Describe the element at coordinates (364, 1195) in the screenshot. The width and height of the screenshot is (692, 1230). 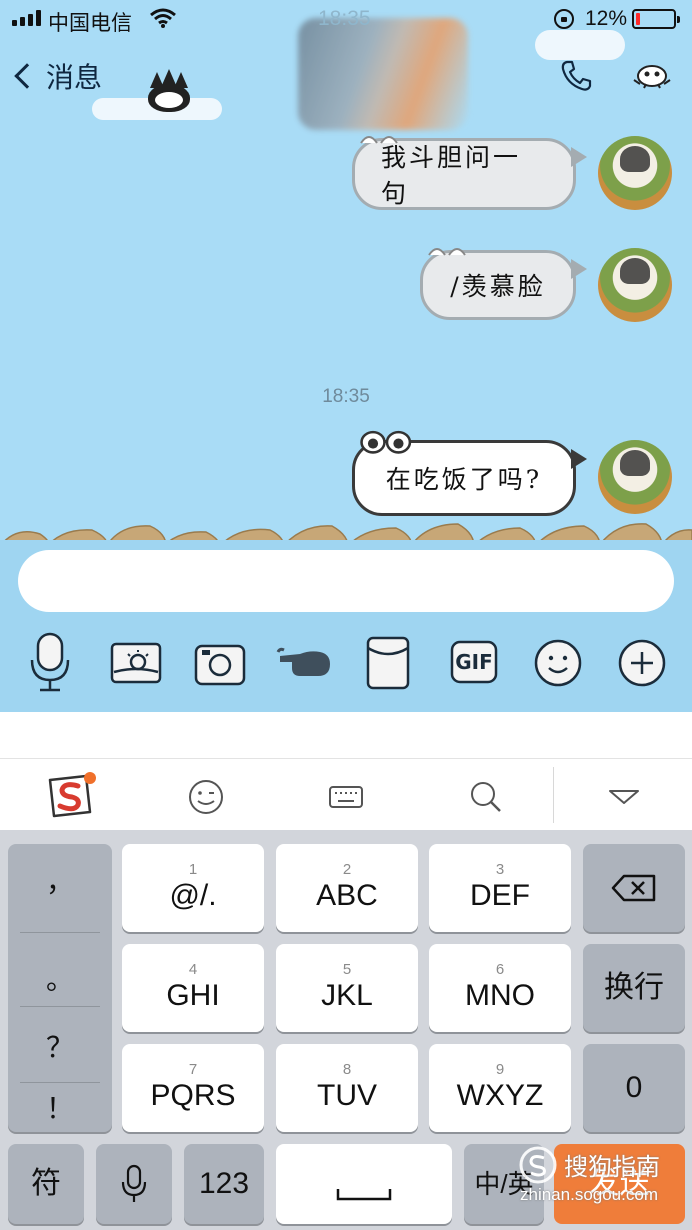
I see `space-icon` at that location.